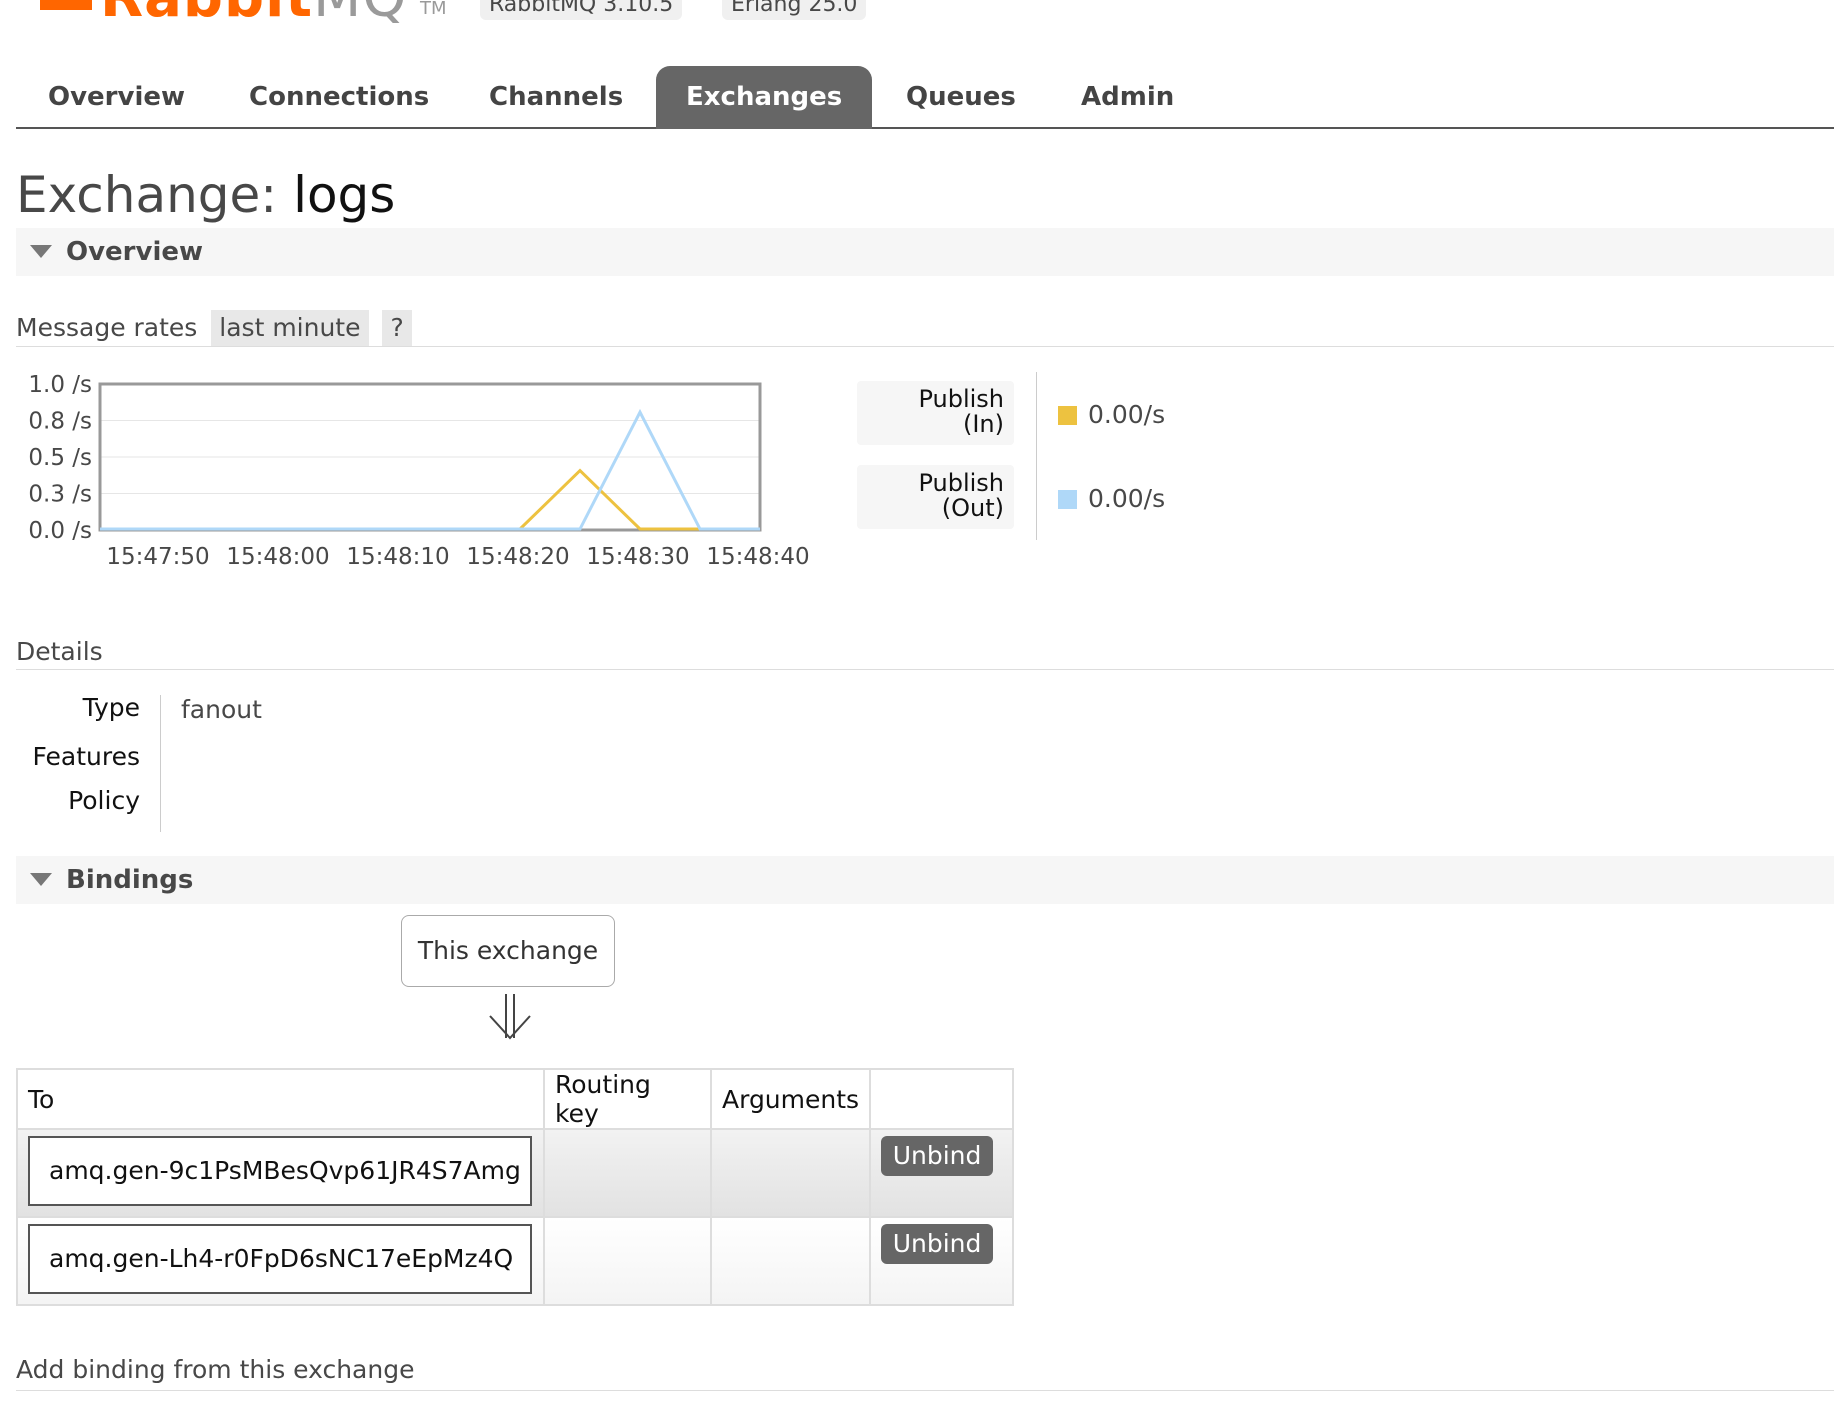 Image resolution: width=1834 pixels, height=1426 pixels. What do you see at coordinates (397, 328) in the screenshot?
I see `help-button: ?` at bounding box center [397, 328].